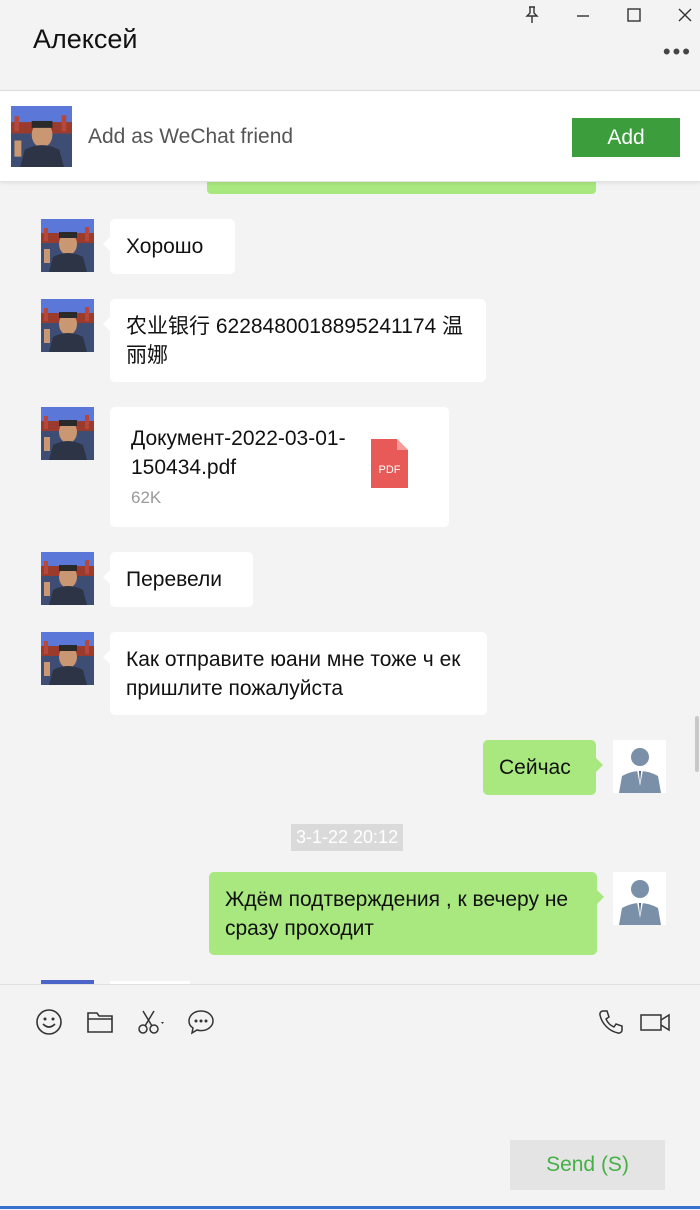 The width and height of the screenshot is (700, 1210). What do you see at coordinates (146, 497) in the screenshot?
I see `file-size: 62K` at bounding box center [146, 497].